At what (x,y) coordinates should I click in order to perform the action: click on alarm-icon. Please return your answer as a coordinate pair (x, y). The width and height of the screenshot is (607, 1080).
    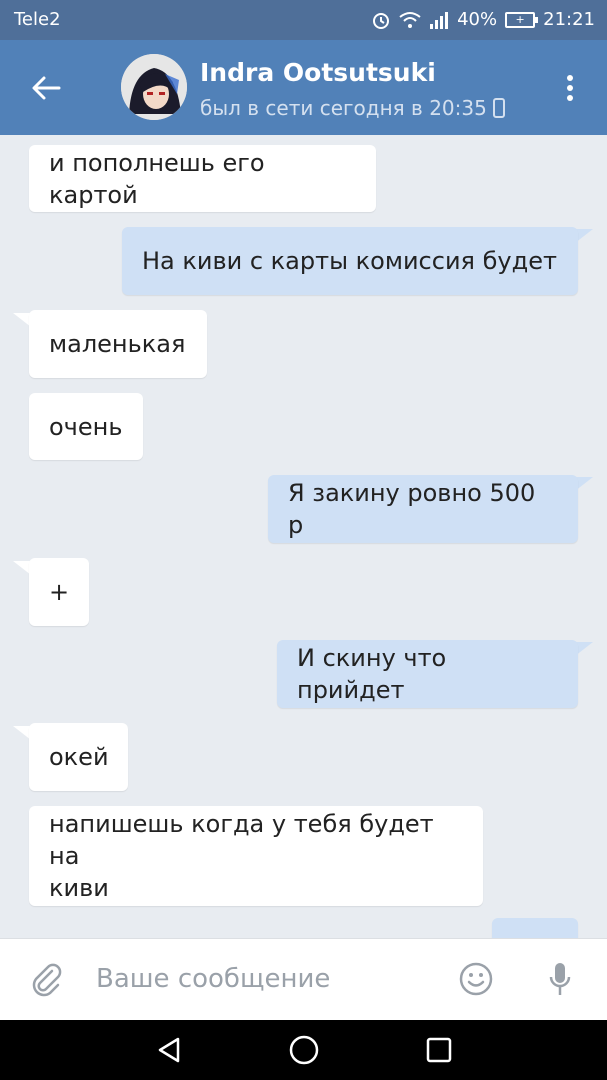
    Looking at the image, I should click on (381, 20).